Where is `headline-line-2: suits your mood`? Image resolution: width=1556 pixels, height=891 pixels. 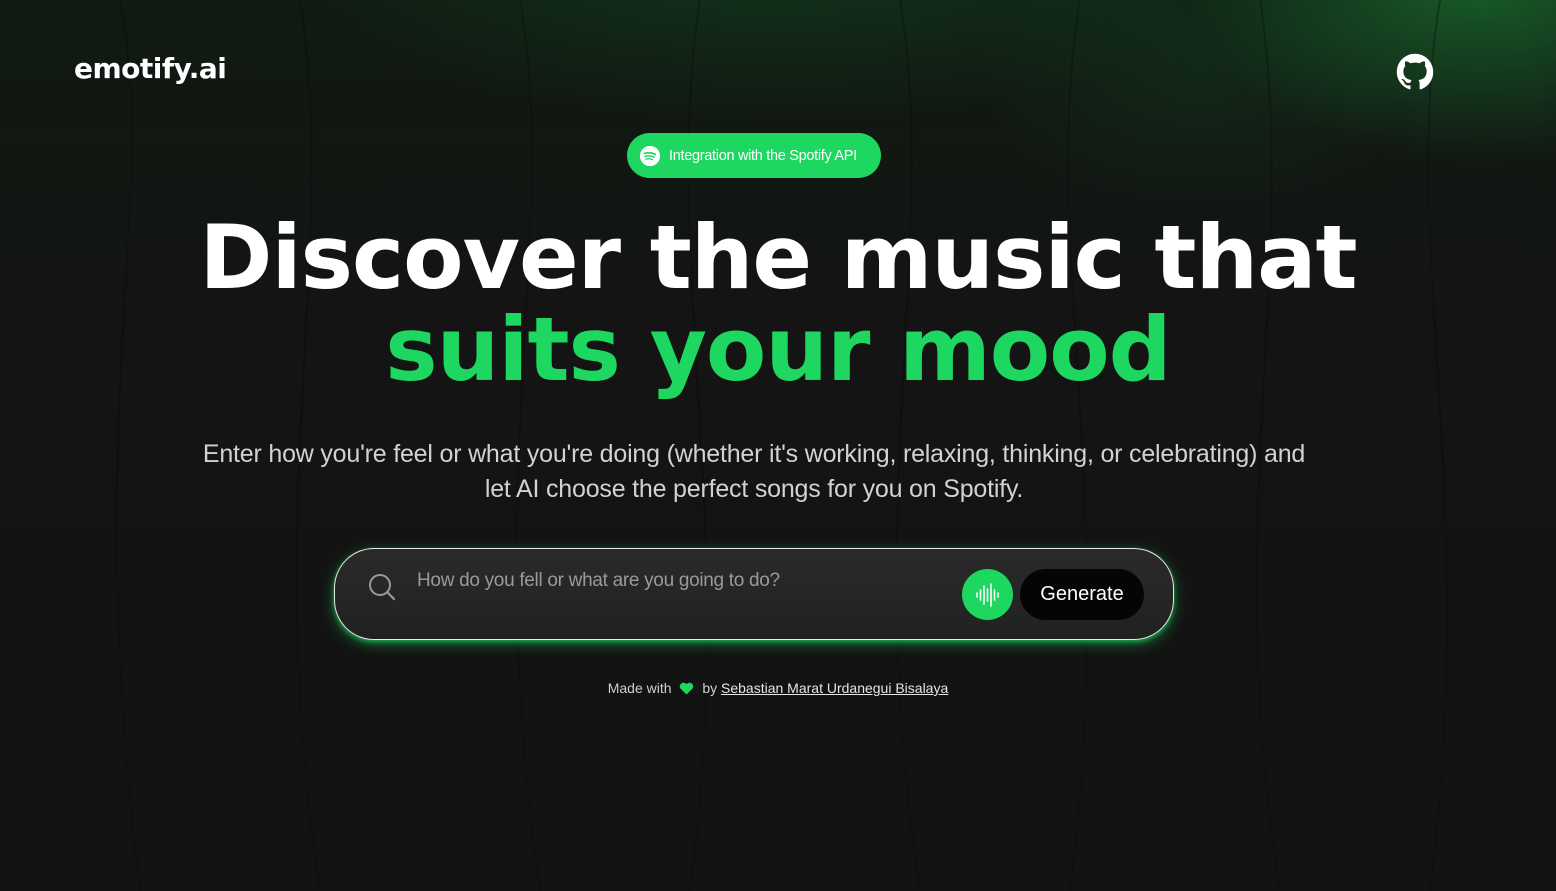 headline-line-2: suits your mood is located at coordinates (778, 349).